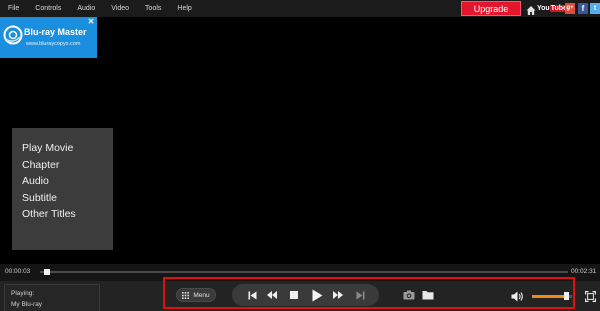  Describe the element at coordinates (62, 181) in the screenshot. I see `disc-menu-audio: Audio` at that location.